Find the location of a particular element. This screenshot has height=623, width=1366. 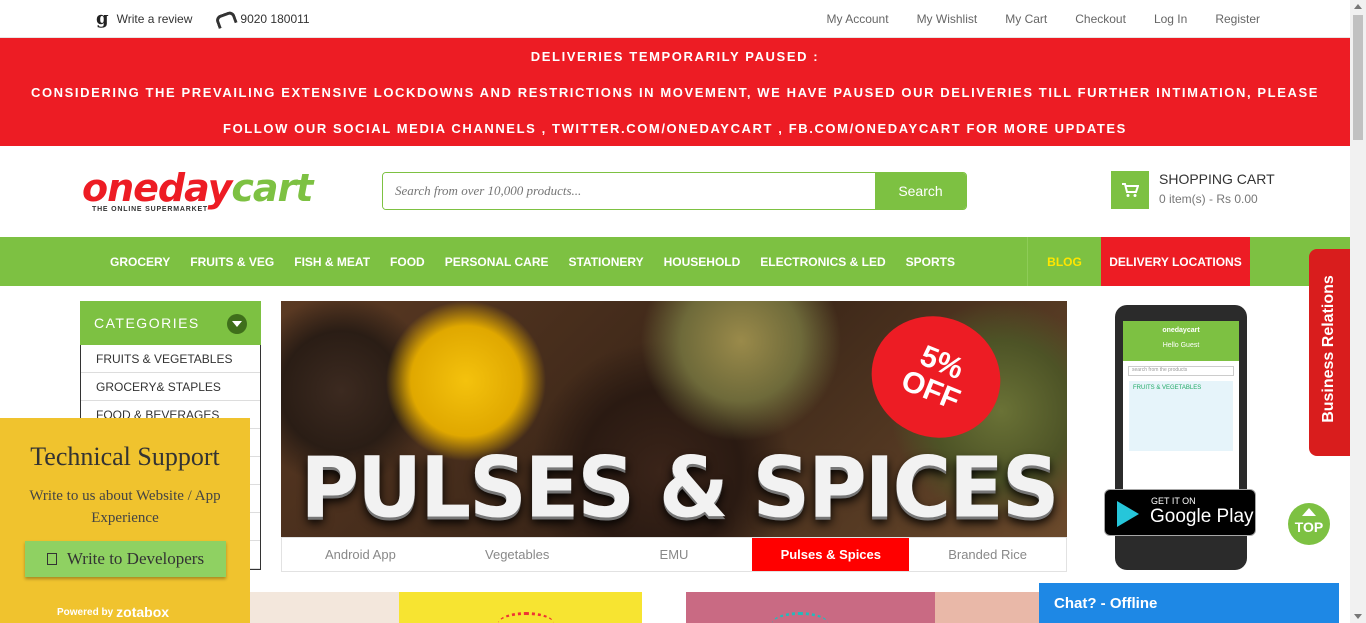

phone-contact: 9020 180011 is located at coordinates (261, 19).